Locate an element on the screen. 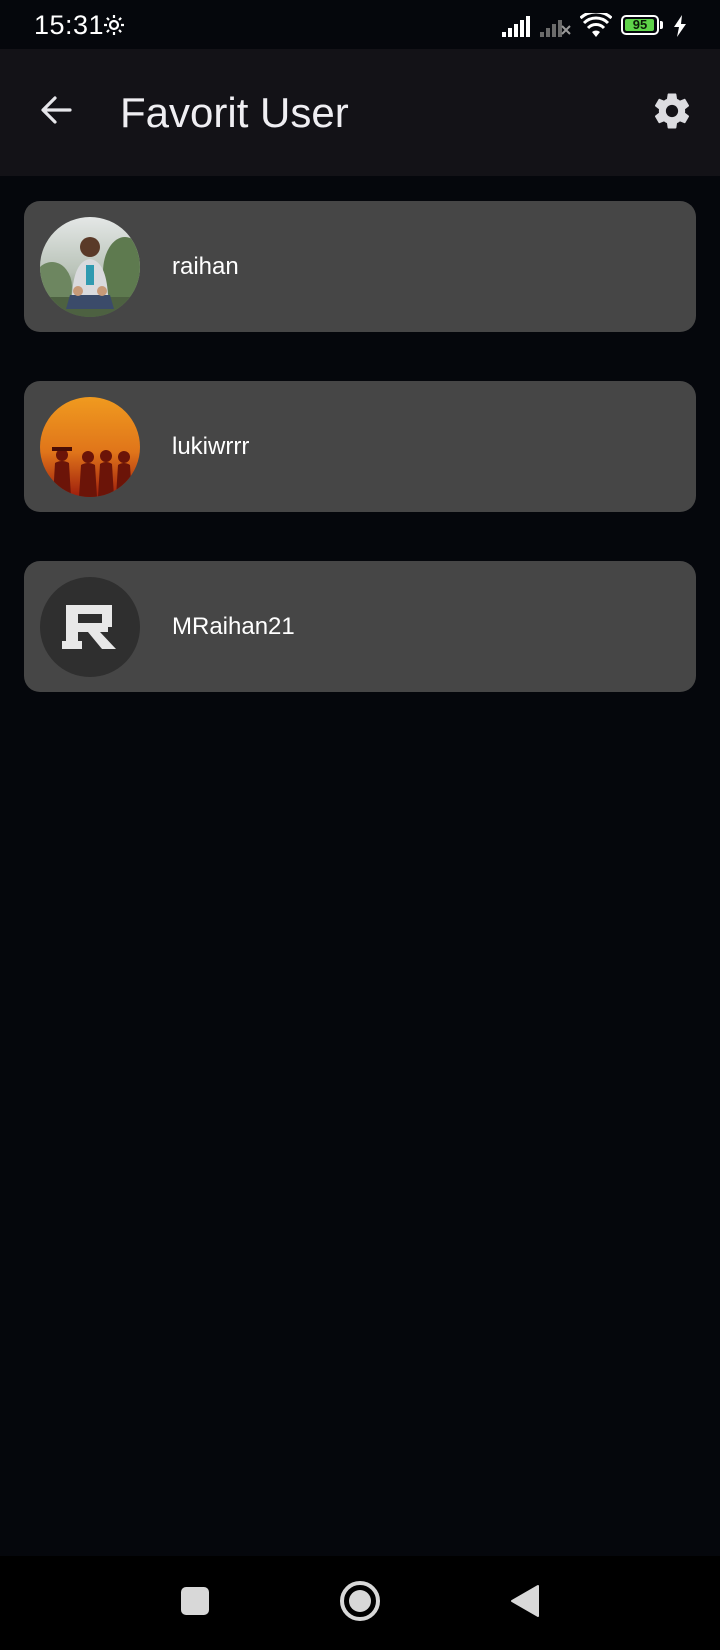  user-card: MRaihan21 is located at coordinates (360, 626).